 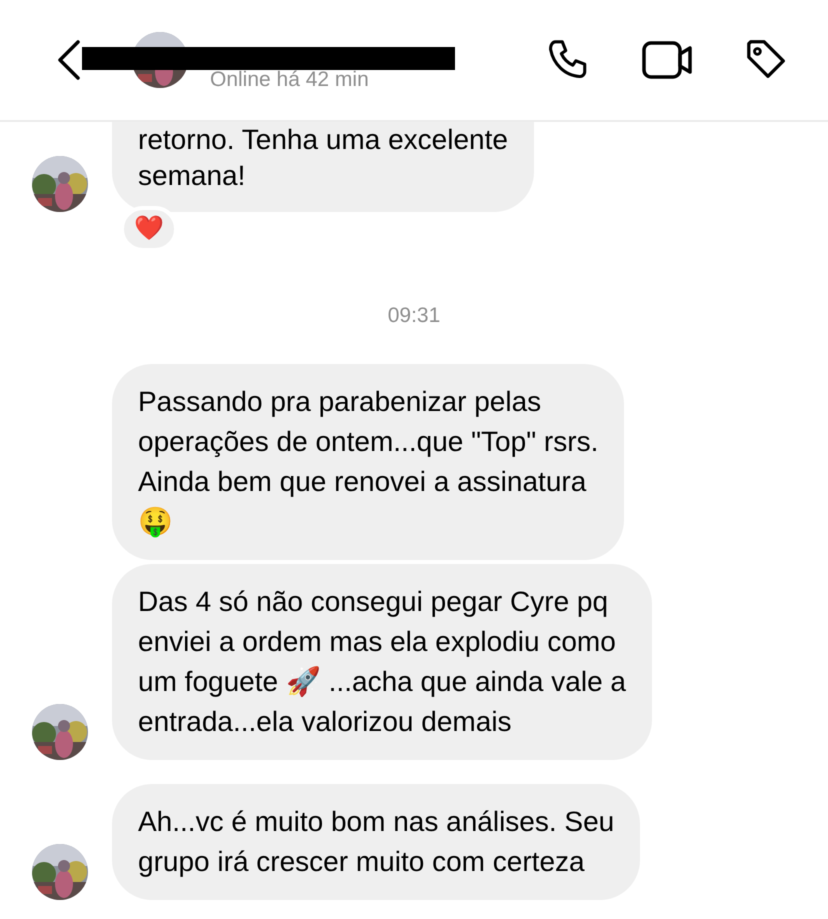 What do you see at coordinates (668, 60) in the screenshot?
I see `video-camera-icon` at bounding box center [668, 60].